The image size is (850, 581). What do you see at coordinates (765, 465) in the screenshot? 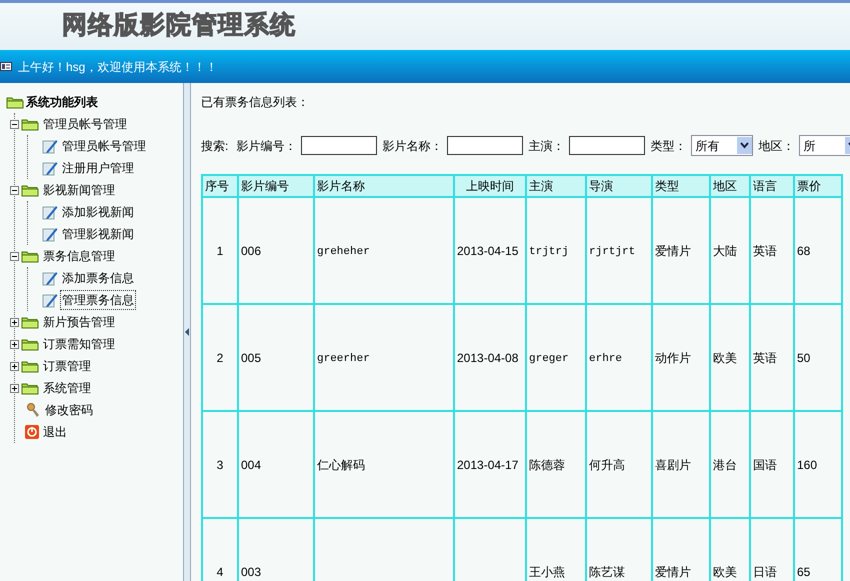
I see `table-cell: 国语` at bounding box center [765, 465].